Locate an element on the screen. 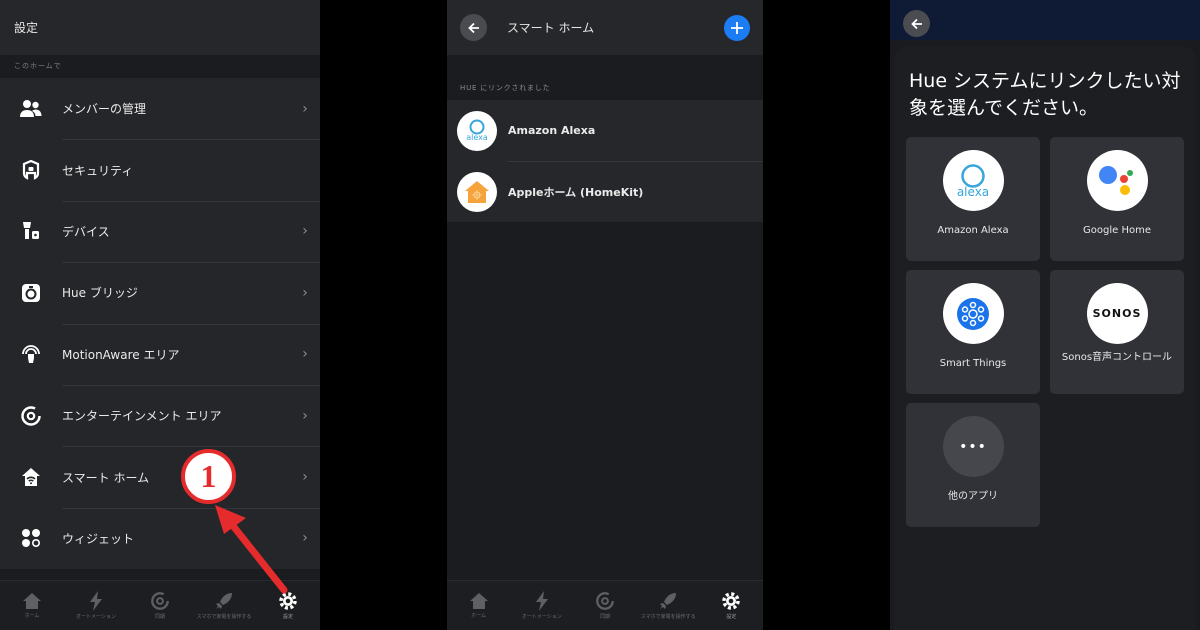  list-item-label: Appleホーム (HomeKit) is located at coordinates (576, 192).